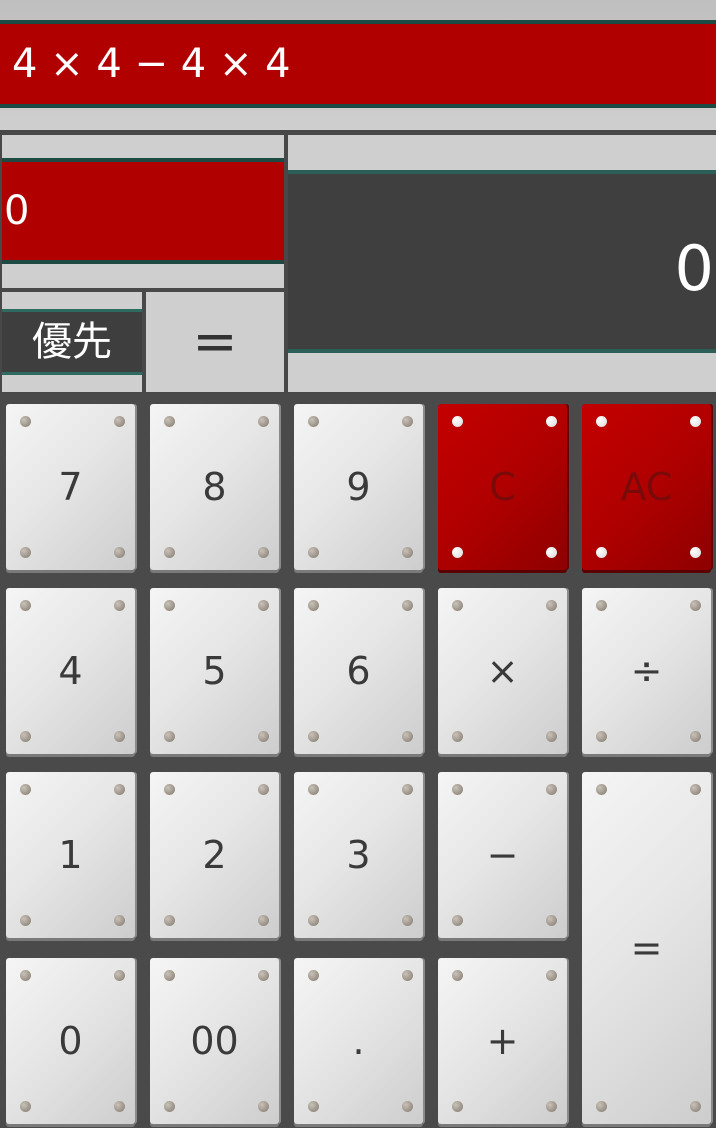 This screenshot has height=1128, width=716. What do you see at coordinates (502, 671) in the screenshot?
I see `multiply-button: ×` at bounding box center [502, 671].